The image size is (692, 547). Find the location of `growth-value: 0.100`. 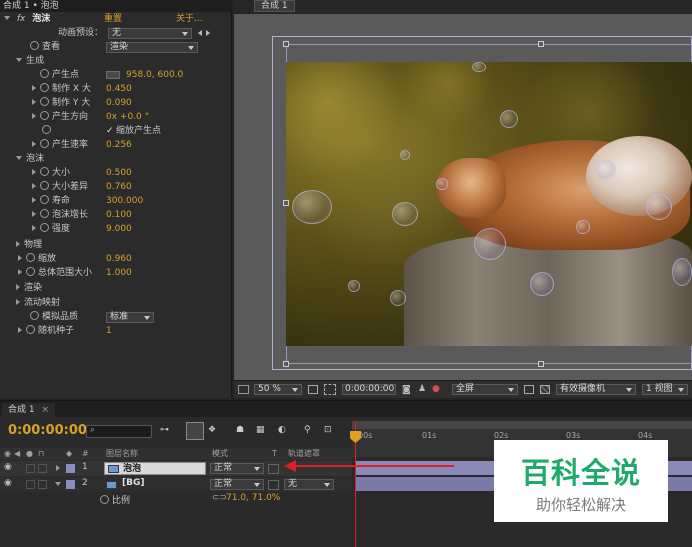

growth-value: 0.100 is located at coordinates (119, 215).